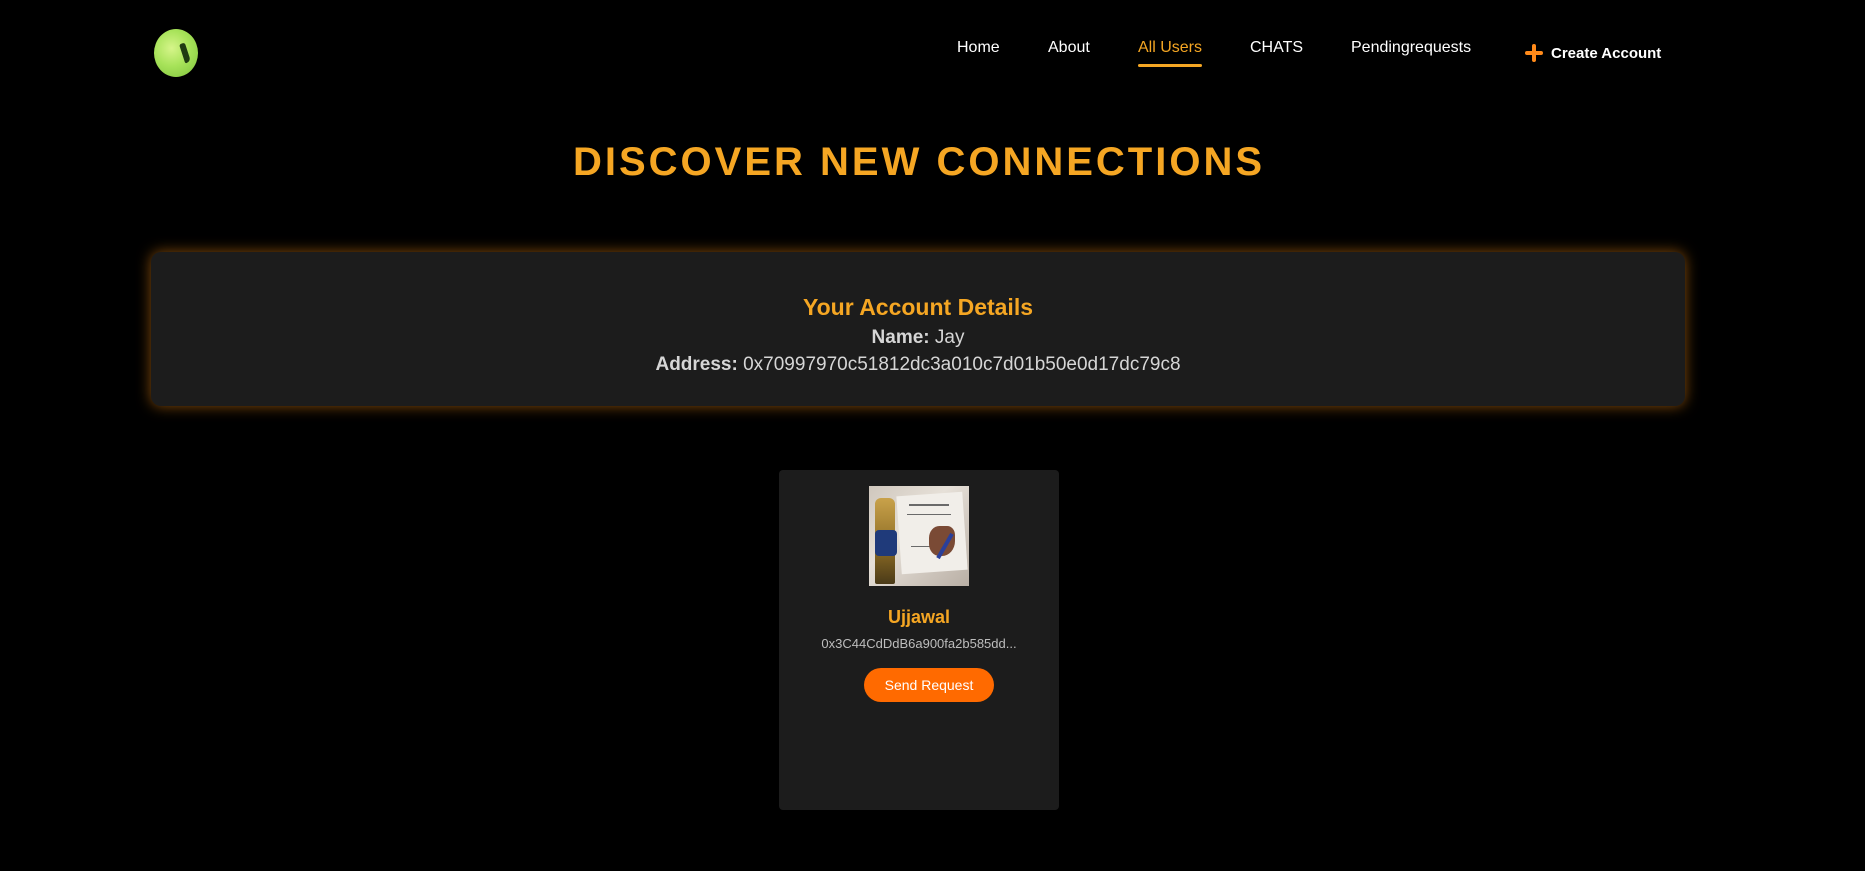  Describe the element at coordinates (1069, 48) in the screenshot. I see `nav-about: About` at that location.